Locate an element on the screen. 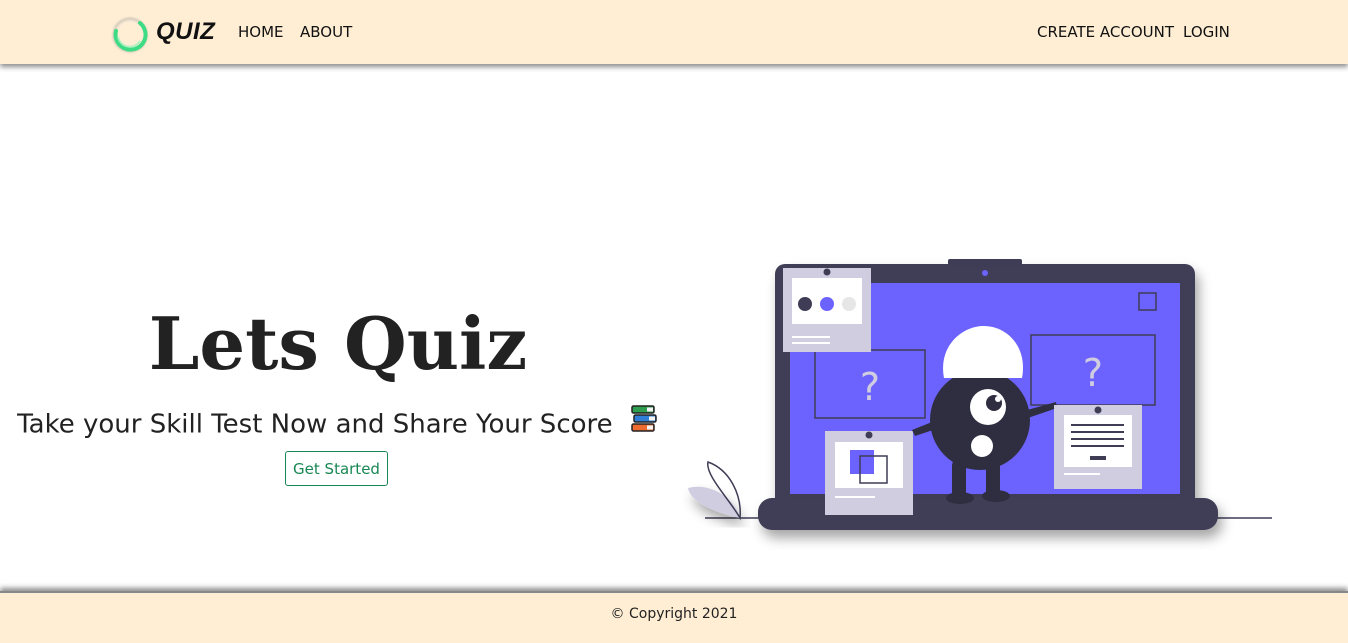 The width and height of the screenshot is (1348, 643). question-mark-left: ? is located at coordinates (870, 387).